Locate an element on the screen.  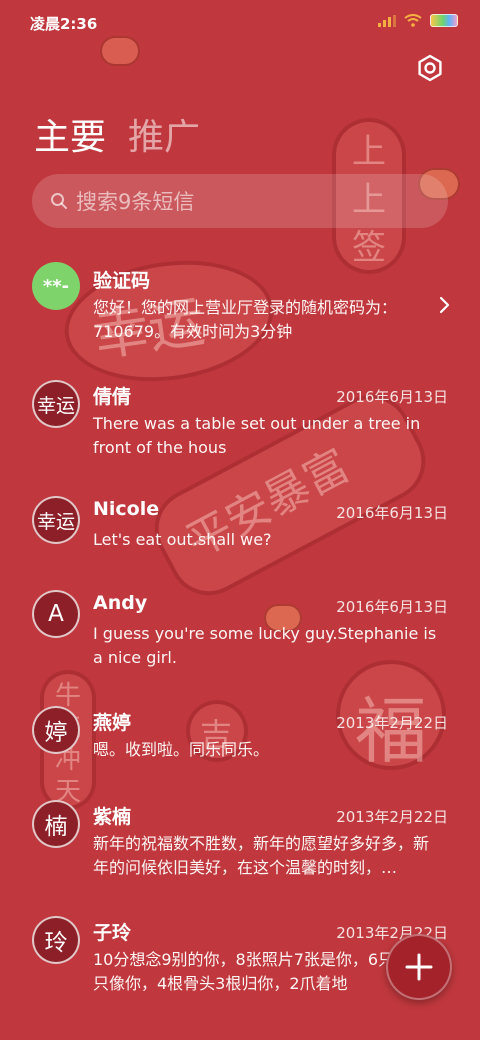
gear-icon is located at coordinates (430, 68).